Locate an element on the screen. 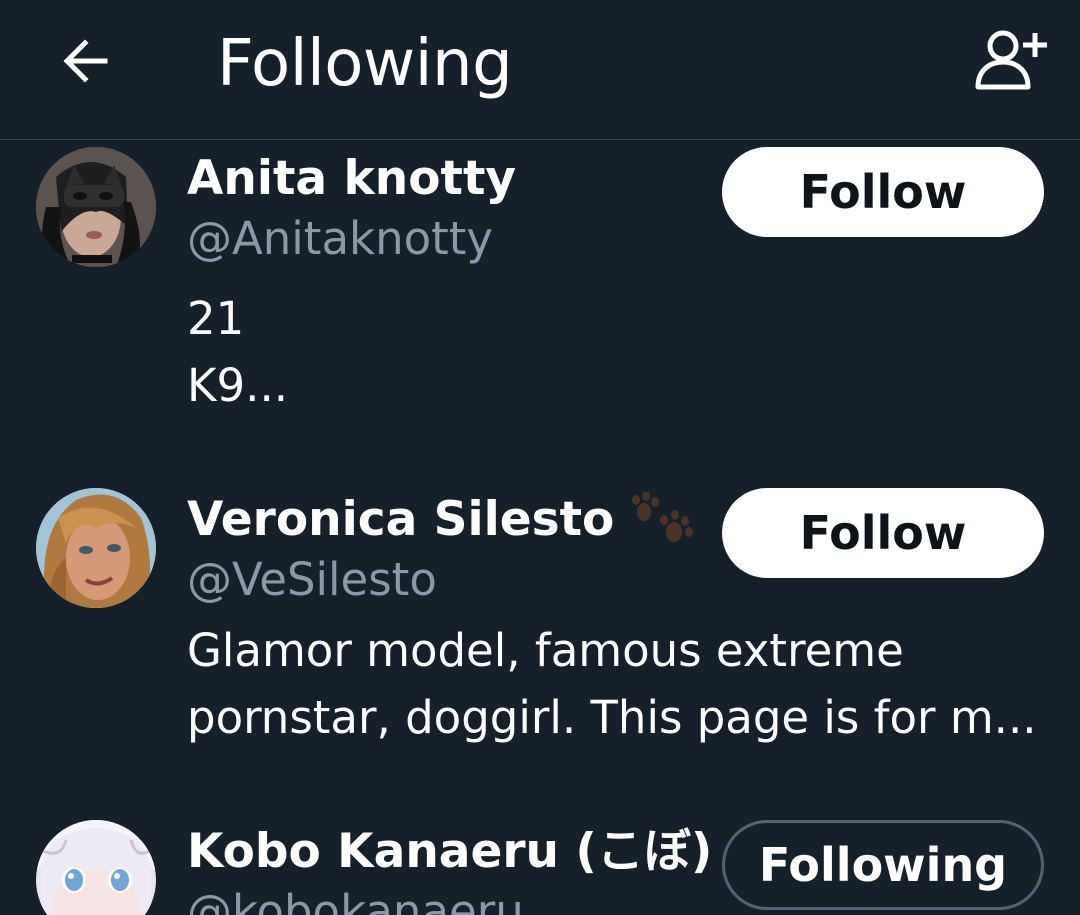 Image resolution: width=1080 pixels, height=915 pixels. bio-line: Glamor model, famous extreme is located at coordinates (545, 650).